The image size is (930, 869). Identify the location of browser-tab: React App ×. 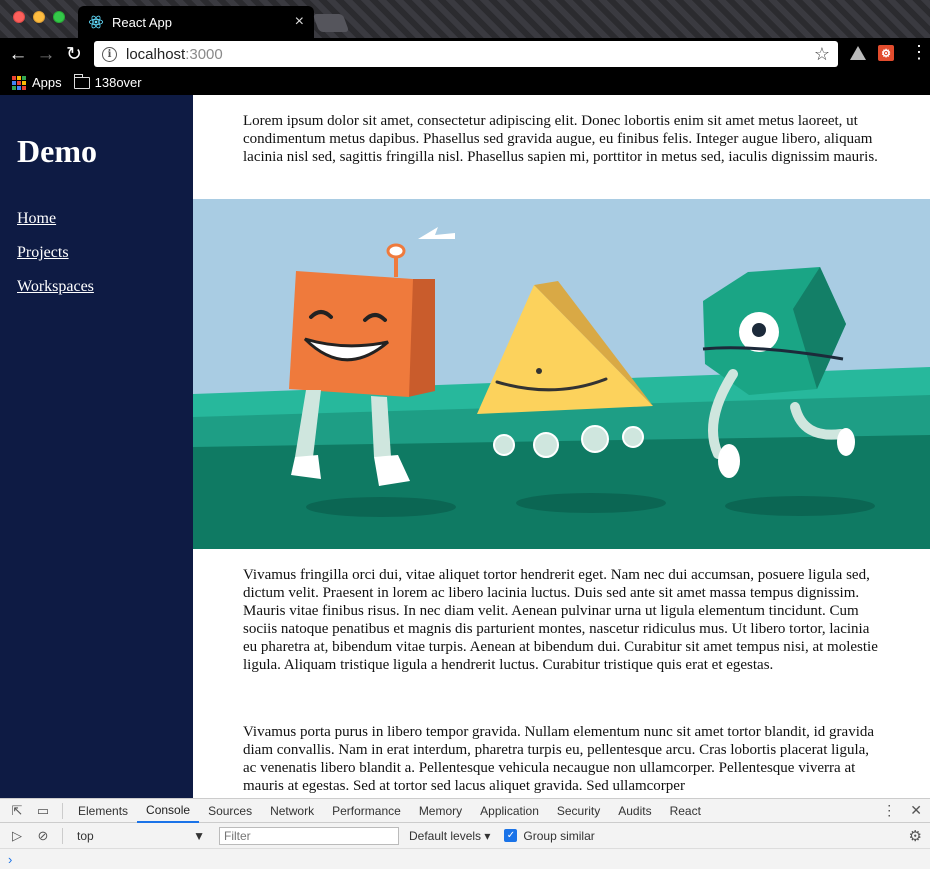
(196, 22).